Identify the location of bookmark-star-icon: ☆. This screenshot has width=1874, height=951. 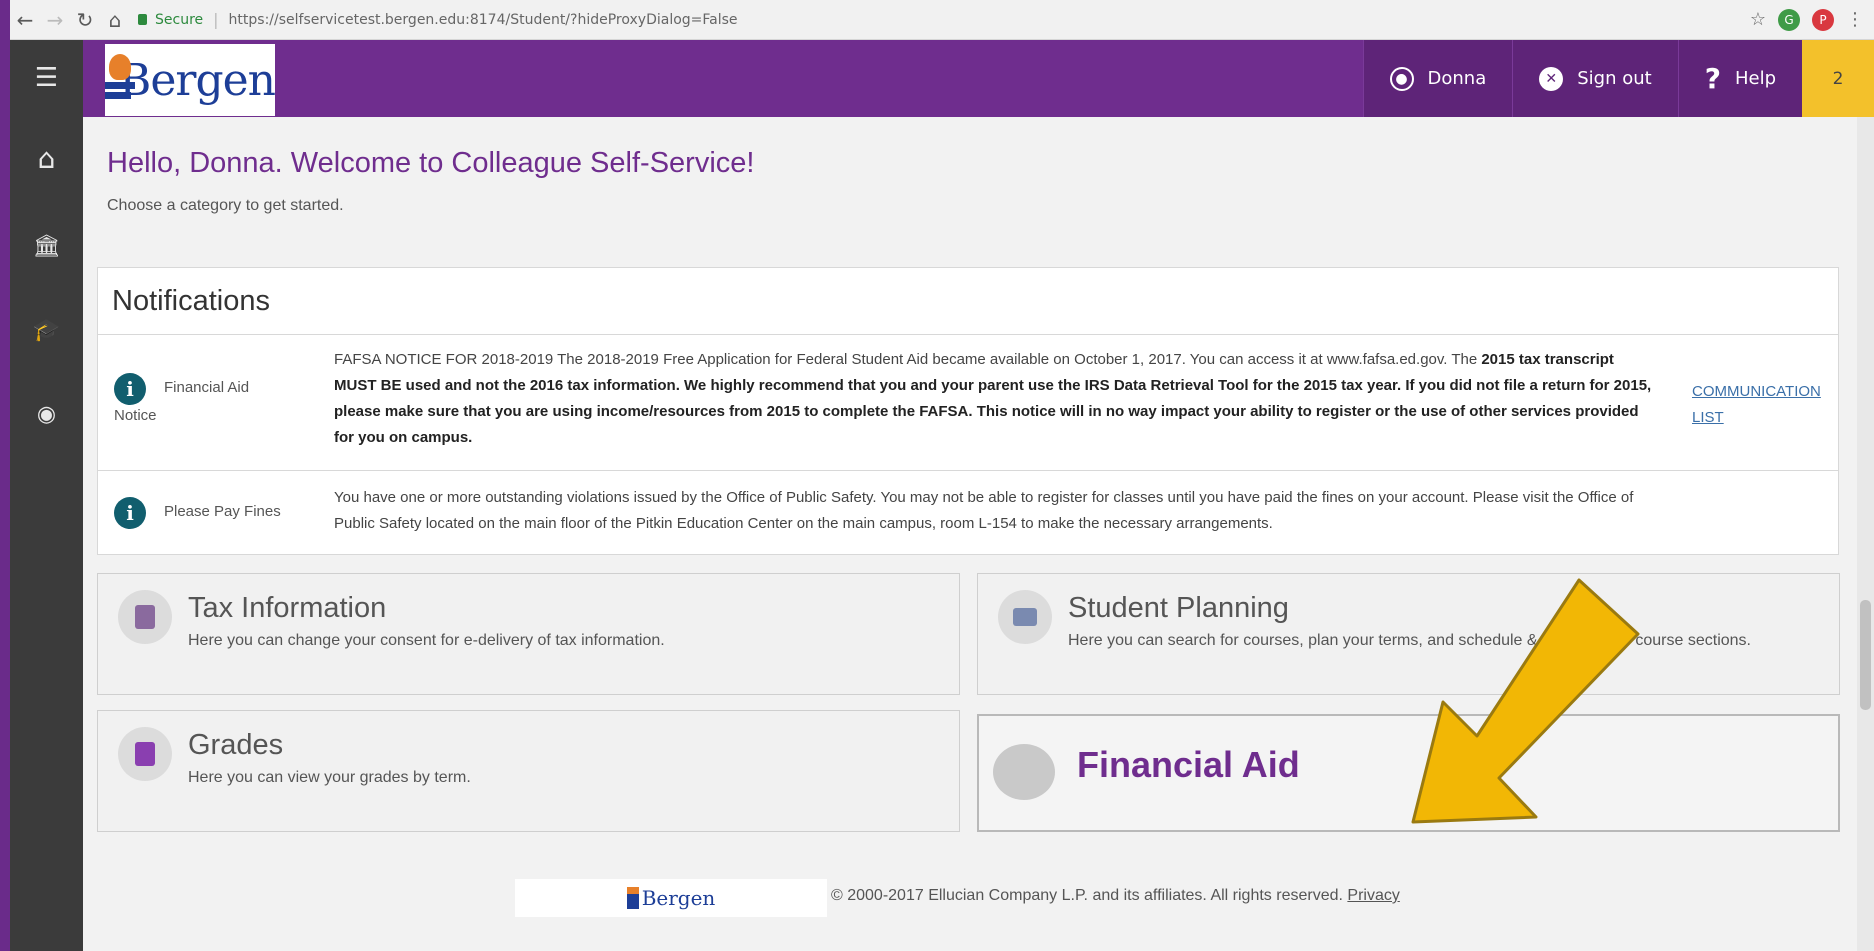
(1758, 19).